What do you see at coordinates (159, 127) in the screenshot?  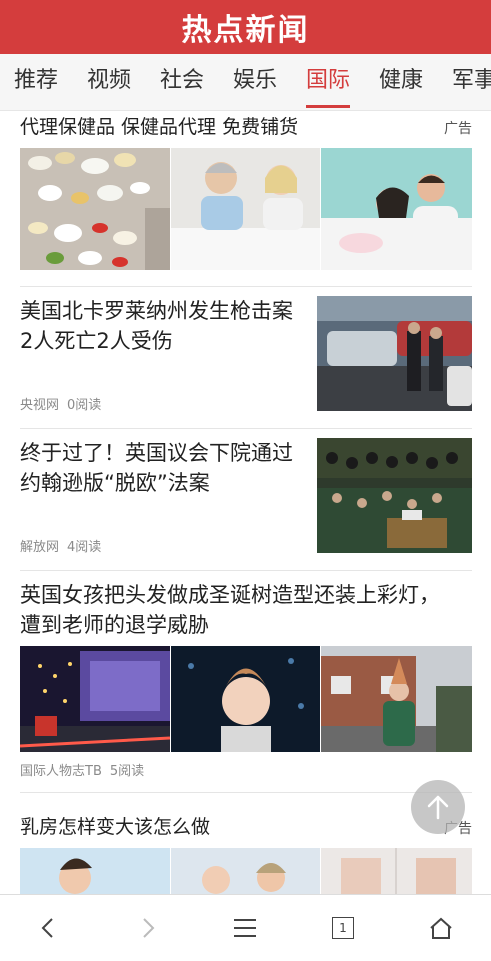 I see `ad-title: 代理保健品 保健品代理 免费铺货` at bounding box center [159, 127].